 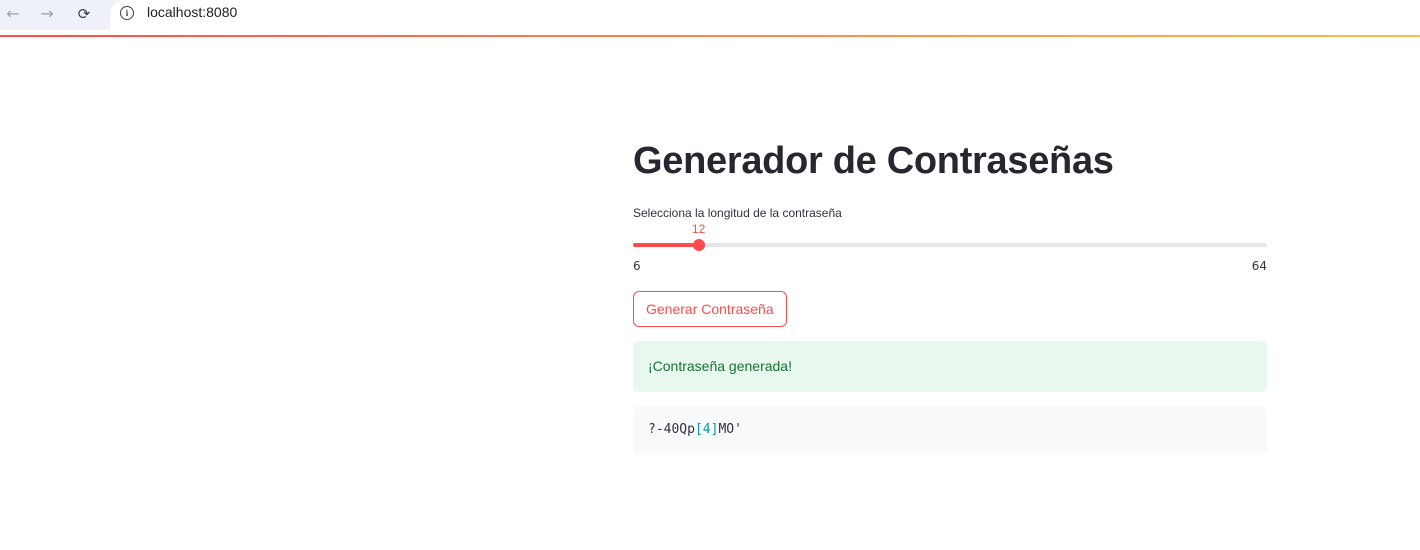 What do you see at coordinates (47, 14) in the screenshot?
I see `forward-arrow-icon: →` at bounding box center [47, 14].